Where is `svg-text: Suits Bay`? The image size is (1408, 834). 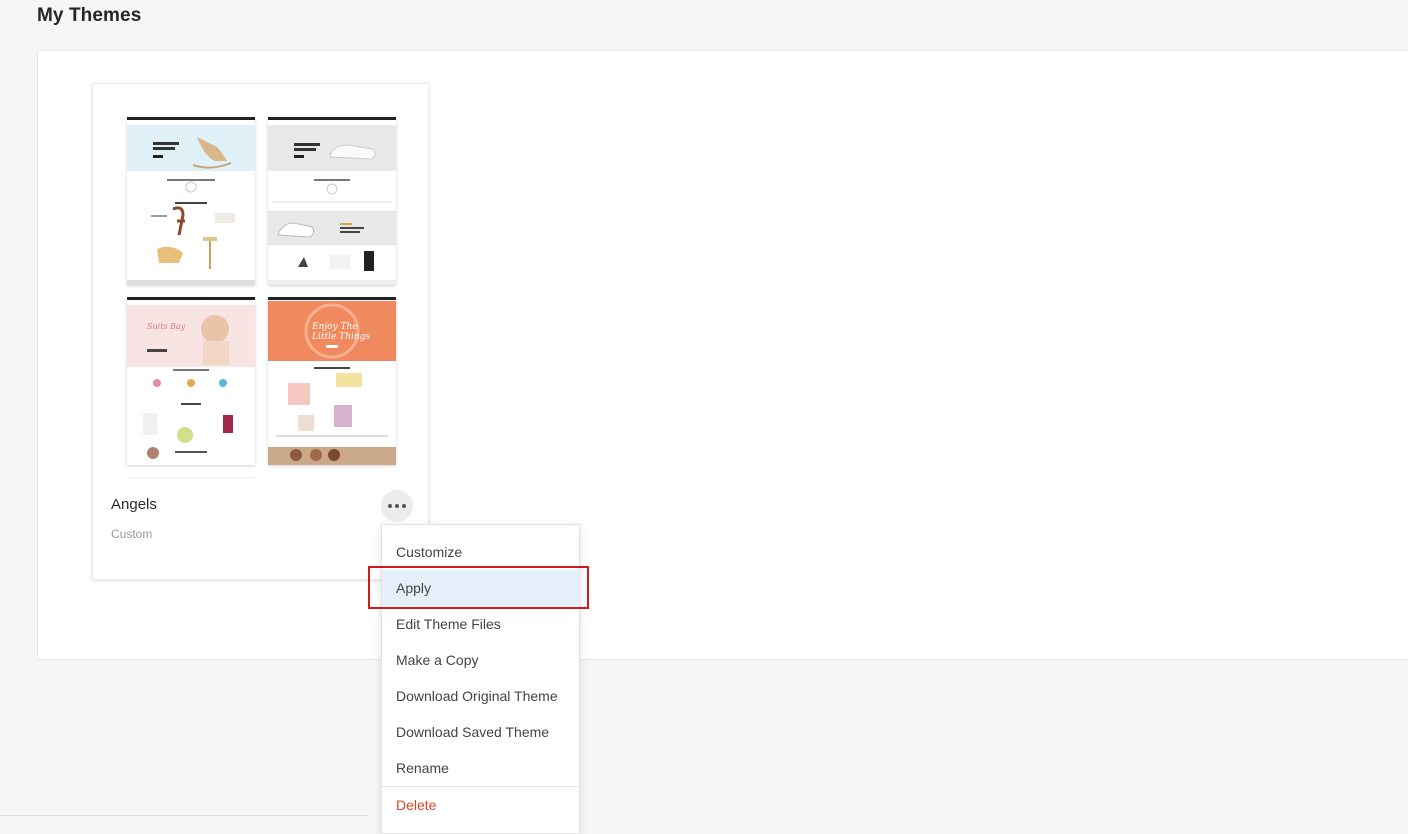
svg-text: Suits Bay is located at coordinates (166, 326).